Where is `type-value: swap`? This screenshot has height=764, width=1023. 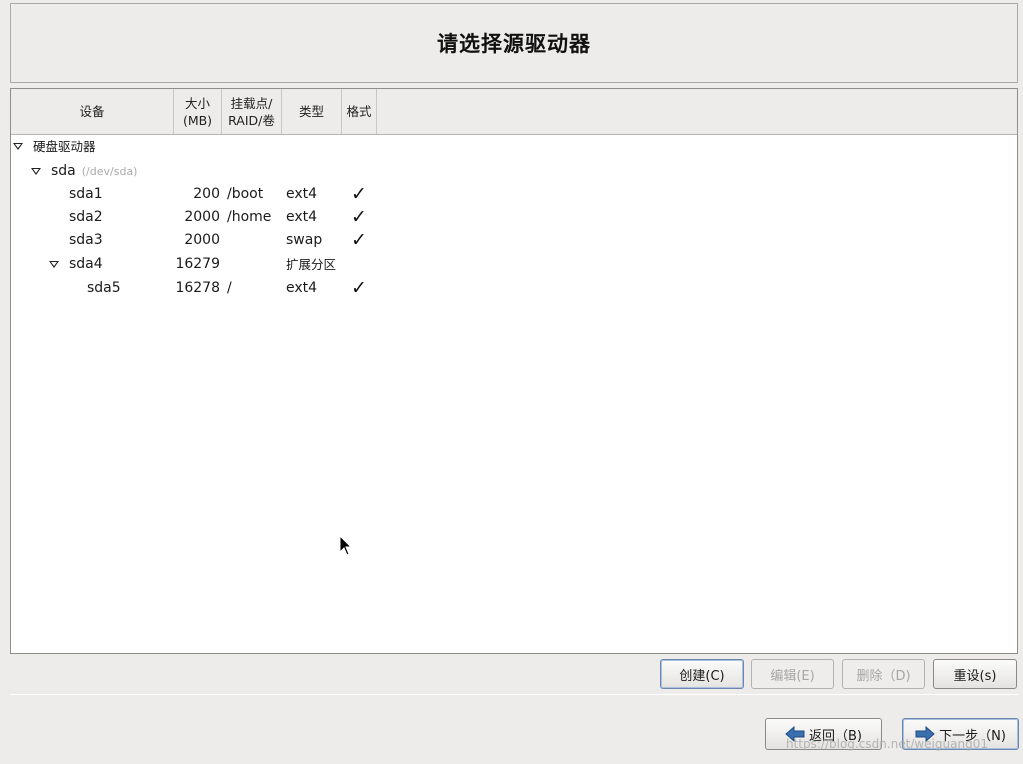
type-value: swap is located at coordinates (304, 240).